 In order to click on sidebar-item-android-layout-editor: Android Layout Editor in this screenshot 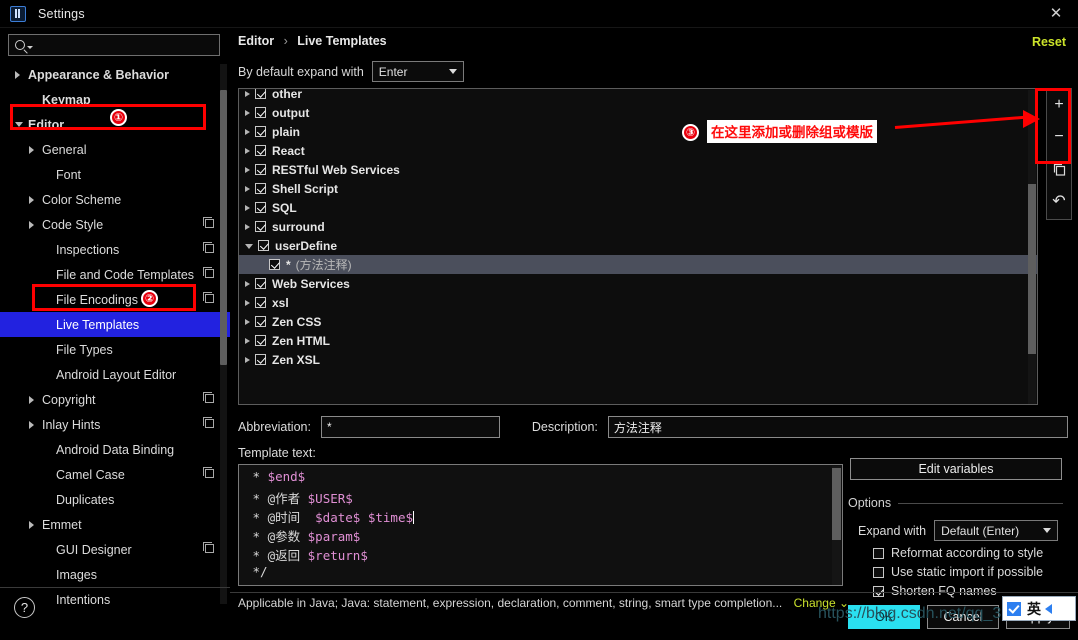, I will do `click(115, 374)`.